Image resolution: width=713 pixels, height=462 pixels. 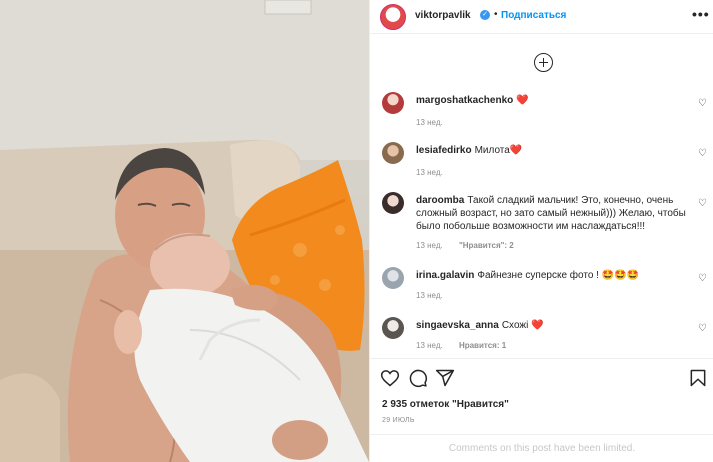 I want to click on heart-icon, so click(x=390, y=378).